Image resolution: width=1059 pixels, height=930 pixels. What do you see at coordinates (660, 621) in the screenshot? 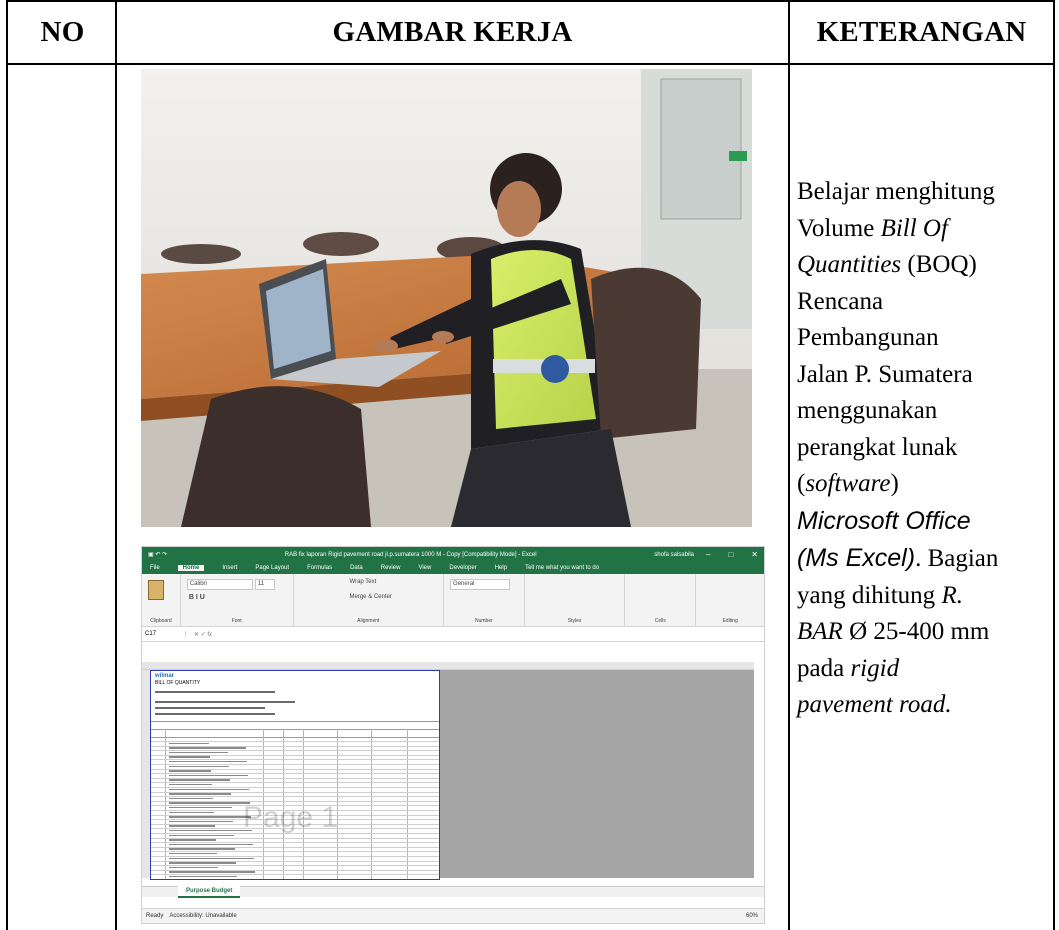
I see `ribbon-cells-label: Cells` at bounding box center [660, 621].